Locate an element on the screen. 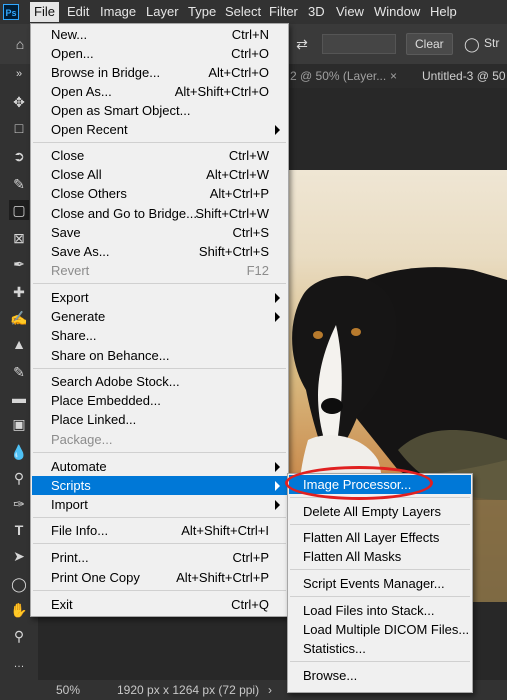  menu-help: Help is located at coordinates (443, 12).